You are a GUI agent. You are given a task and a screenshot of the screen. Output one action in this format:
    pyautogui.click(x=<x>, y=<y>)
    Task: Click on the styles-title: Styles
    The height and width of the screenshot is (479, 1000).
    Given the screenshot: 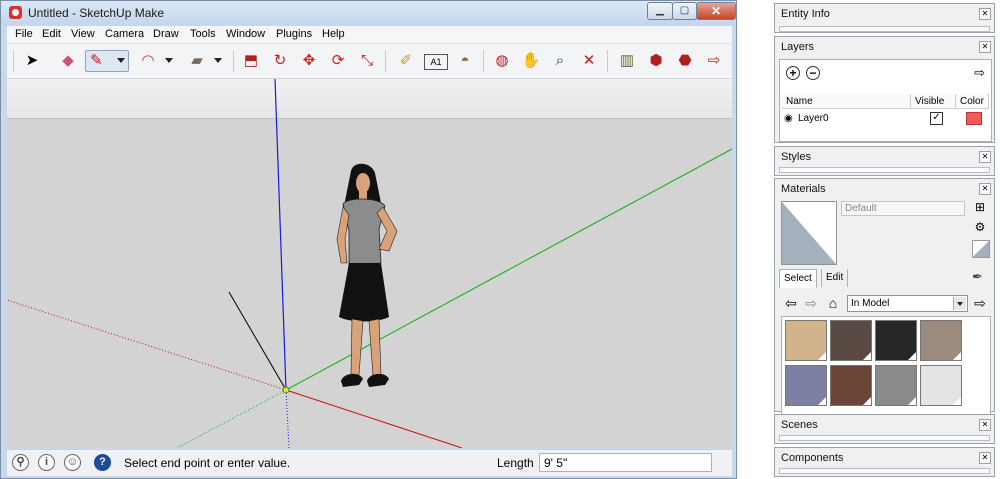 What is the action you would take?
    pyautogui.click(x=796, y=157)
    